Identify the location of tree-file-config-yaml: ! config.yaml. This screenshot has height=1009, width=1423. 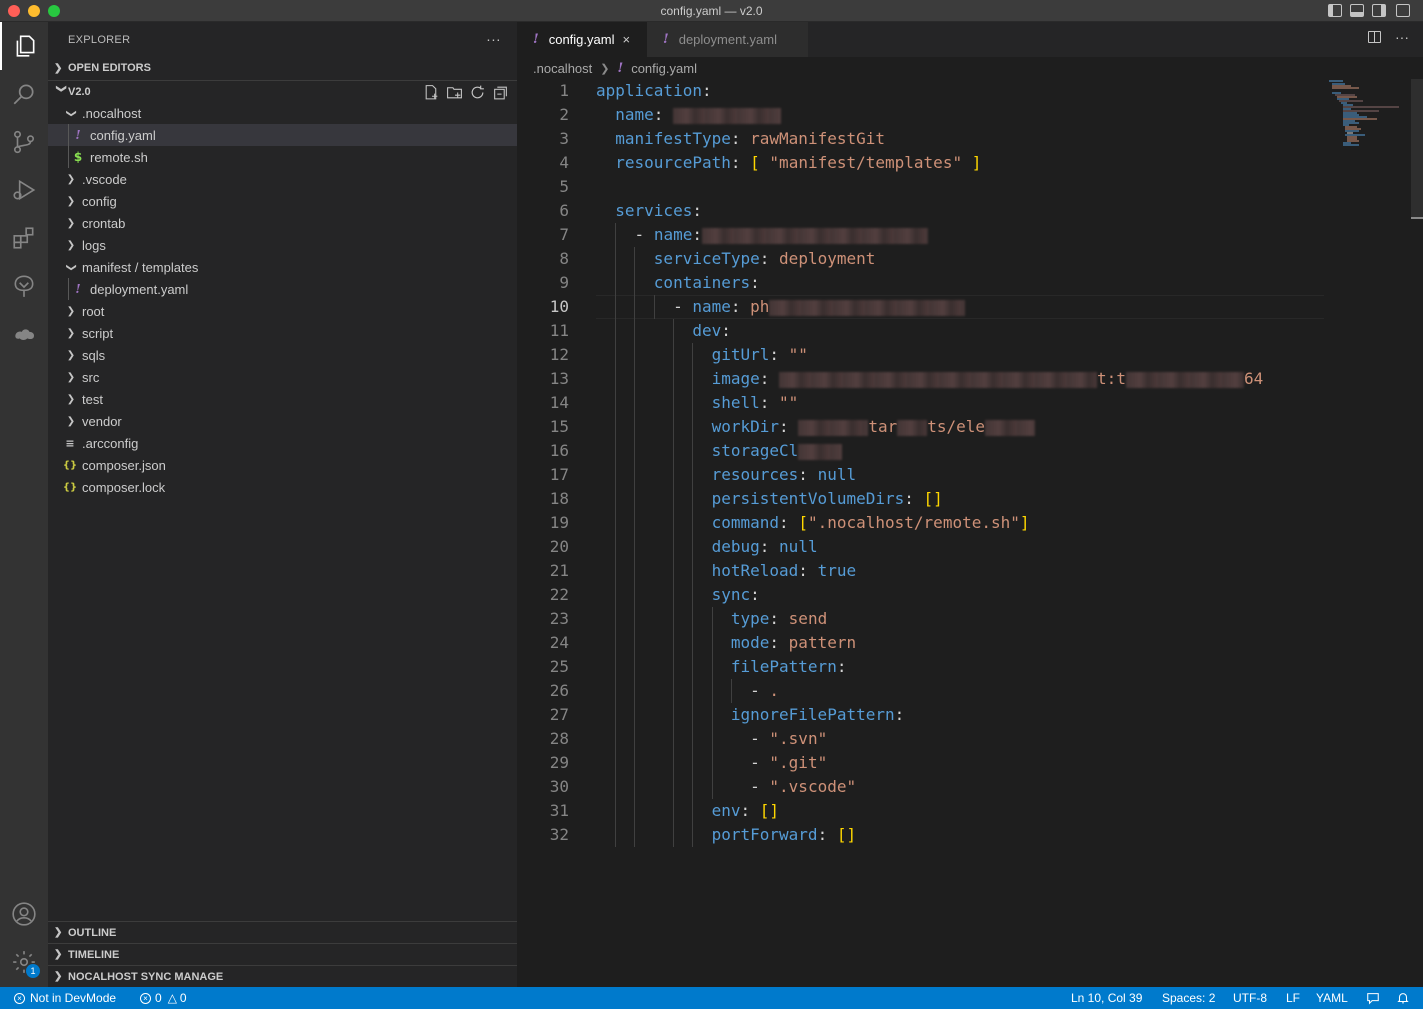
(282, 135).